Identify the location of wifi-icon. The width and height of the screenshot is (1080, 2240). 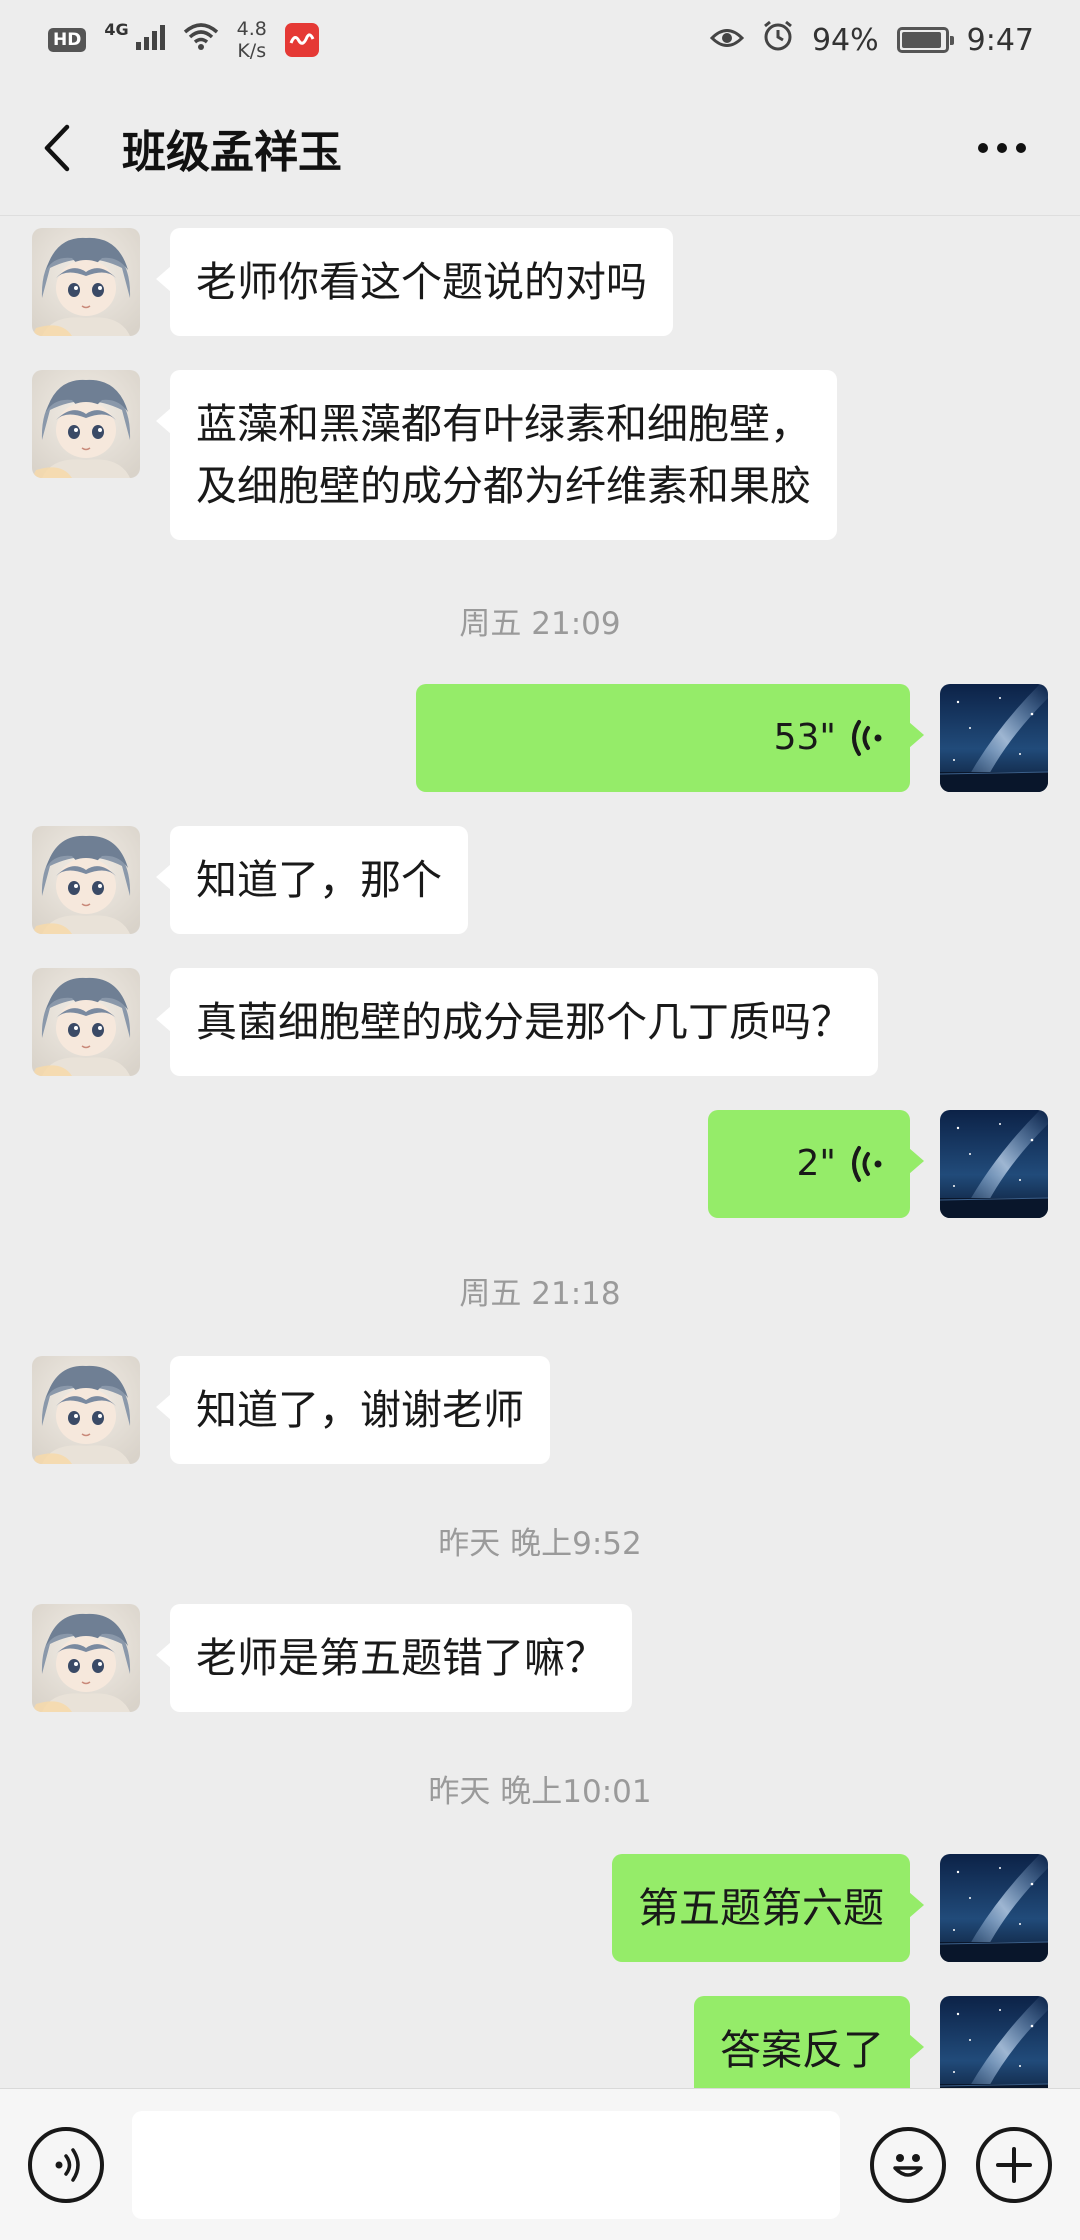
(201, 40).